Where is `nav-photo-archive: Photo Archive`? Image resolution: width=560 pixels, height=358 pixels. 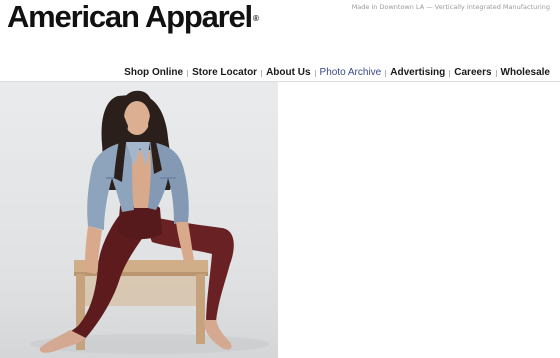
nav-photo-archive: Photo Archive is located at coordinates (351, 73).